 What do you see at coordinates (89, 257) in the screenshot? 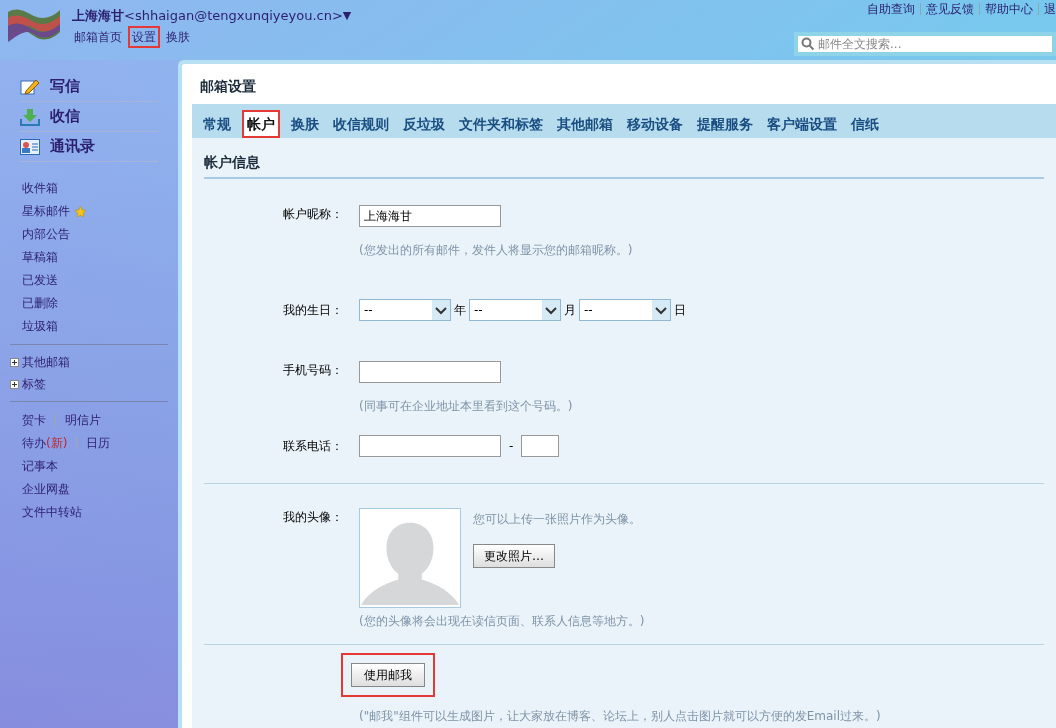
I see `folder-item: 草稿箱` at bounding box center [89, 257].